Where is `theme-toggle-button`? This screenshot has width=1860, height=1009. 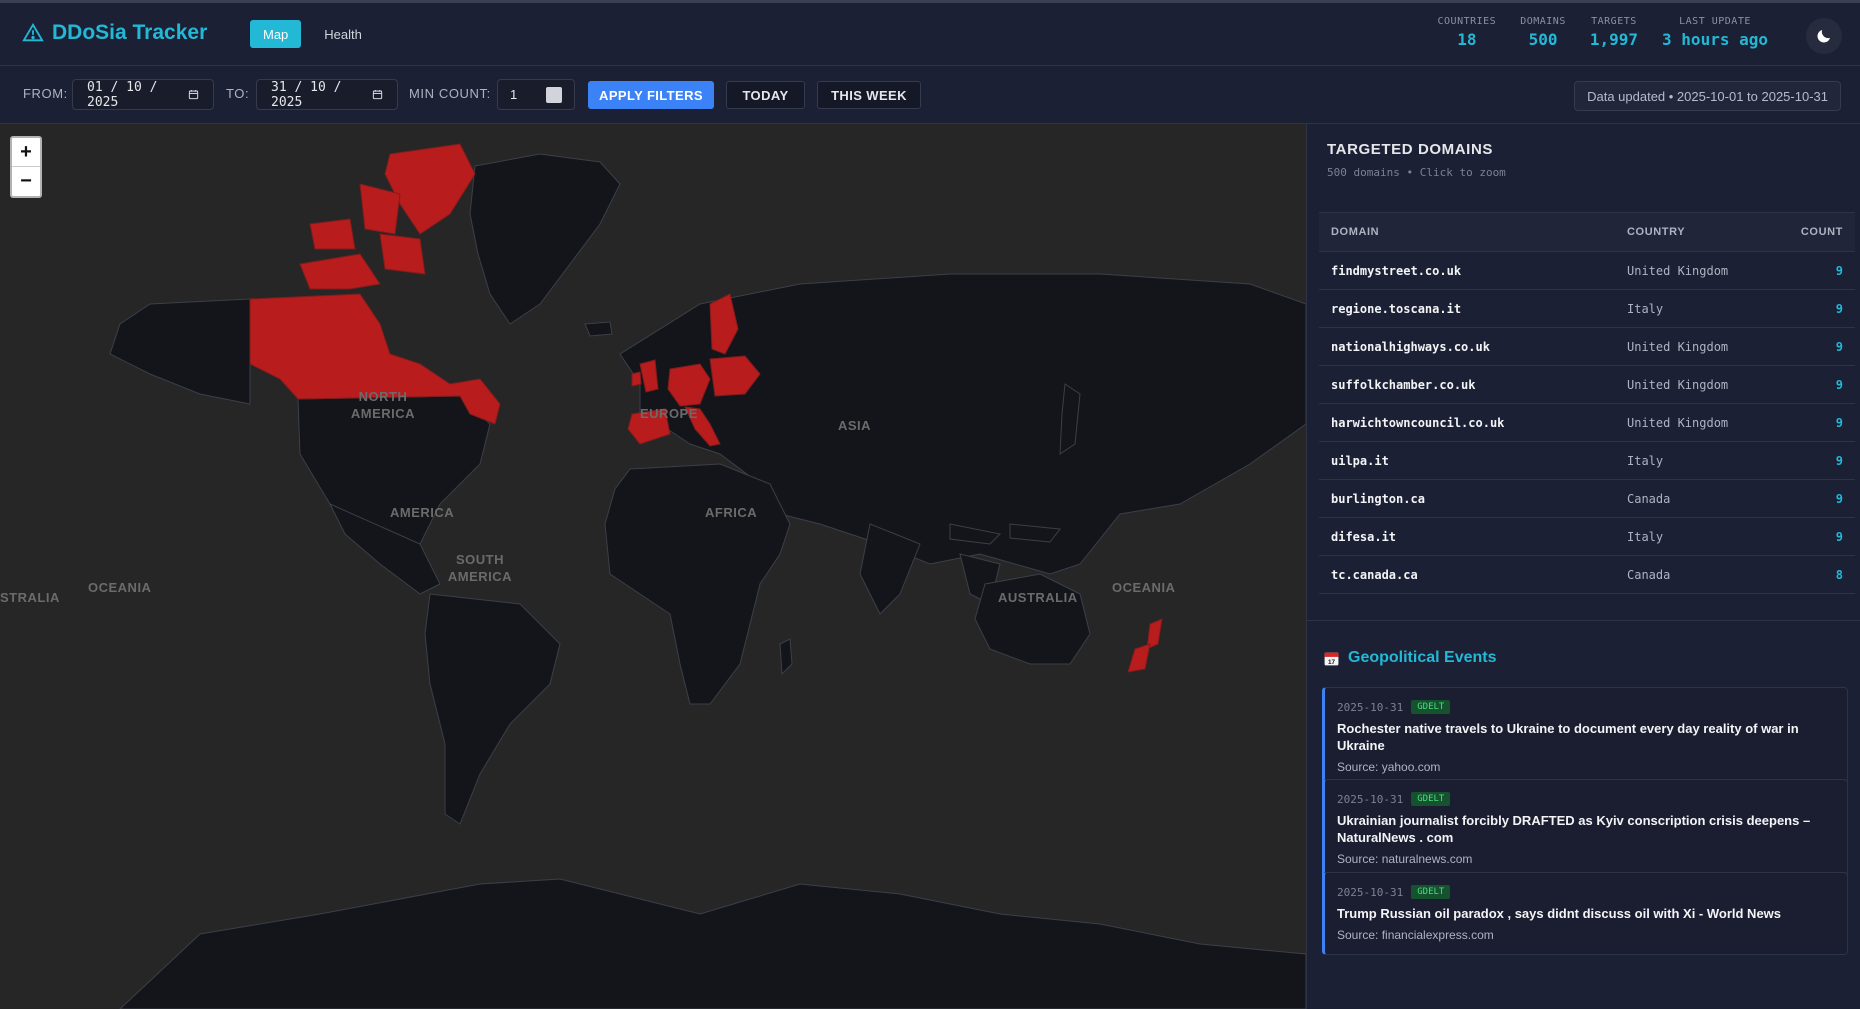 theme-toggle-button is located at coordinates (1824, 36).